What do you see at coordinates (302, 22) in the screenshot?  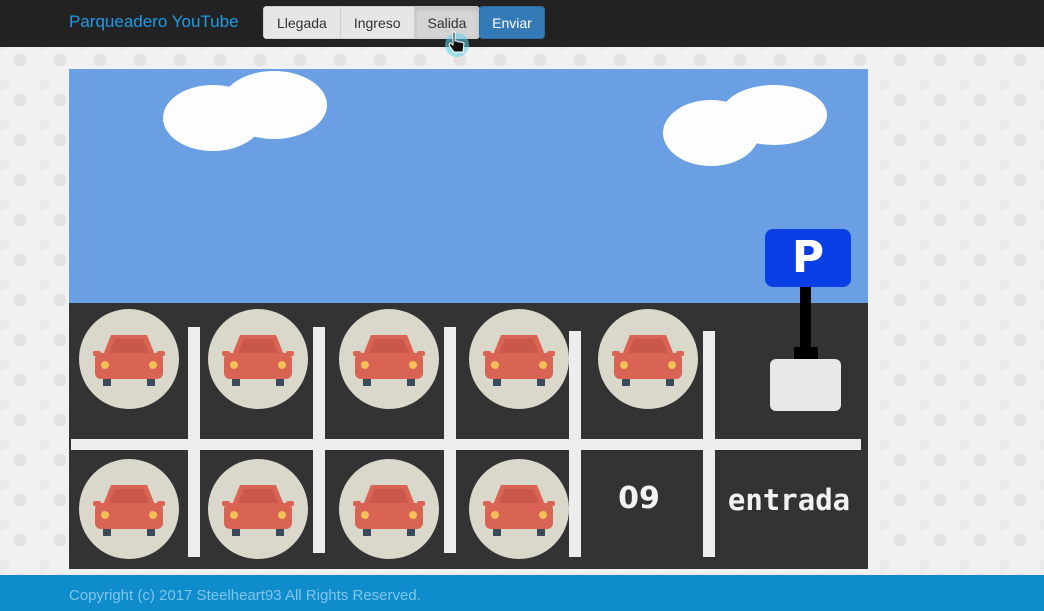 I see `arrival-button: Llegada` at bounding box center [302, 22].